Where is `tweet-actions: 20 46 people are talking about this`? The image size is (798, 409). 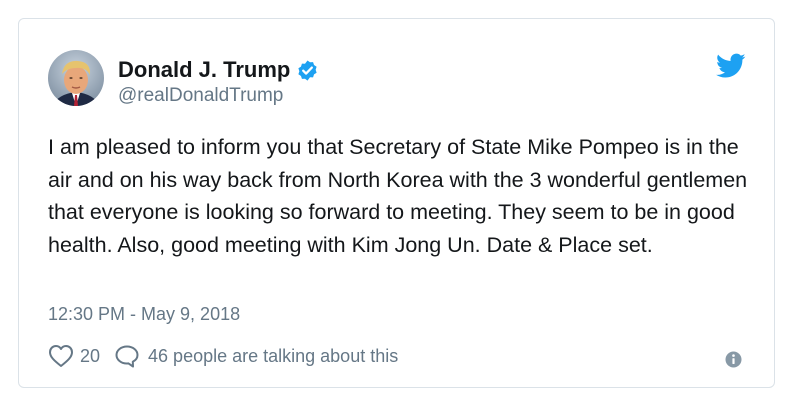
tweet-actions: 20 46 people are talking about this is located at coordinates (223, 356).